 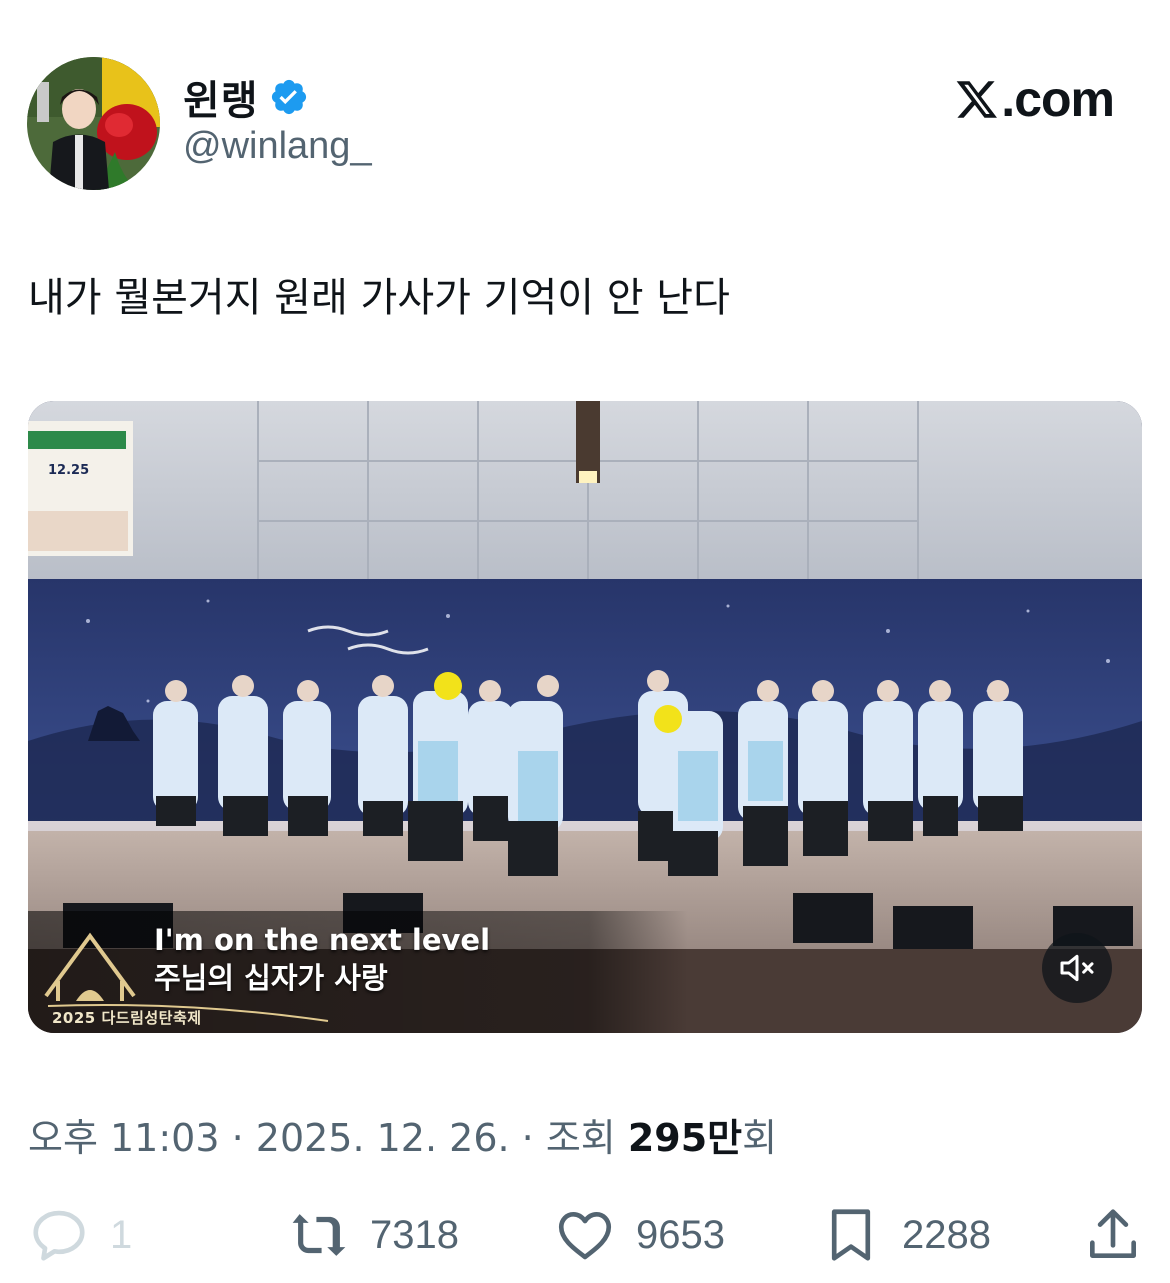 I want to click on like-count: 9653, so click(x=680, y=1234).